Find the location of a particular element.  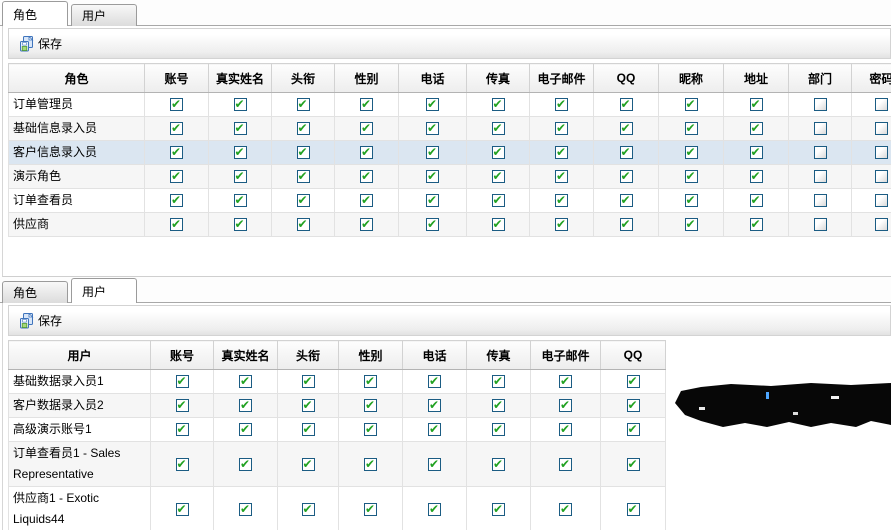

column-header: 密码 is located at coordinates (871, 78).